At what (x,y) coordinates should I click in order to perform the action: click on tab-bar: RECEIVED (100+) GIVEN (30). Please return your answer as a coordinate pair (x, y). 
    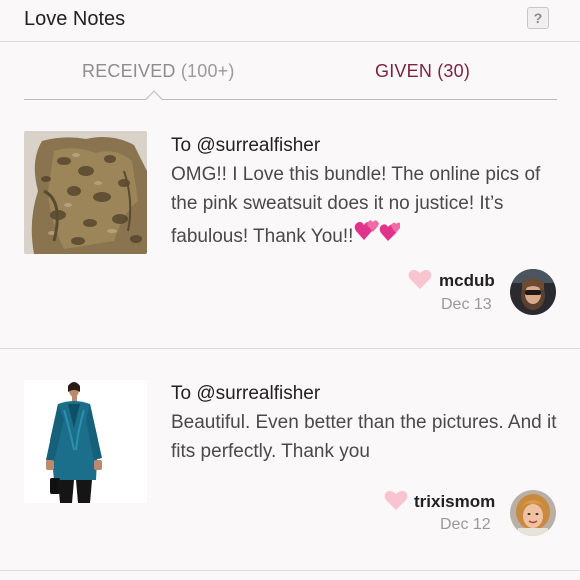
    Looking at the image, I should click on (290, 75).